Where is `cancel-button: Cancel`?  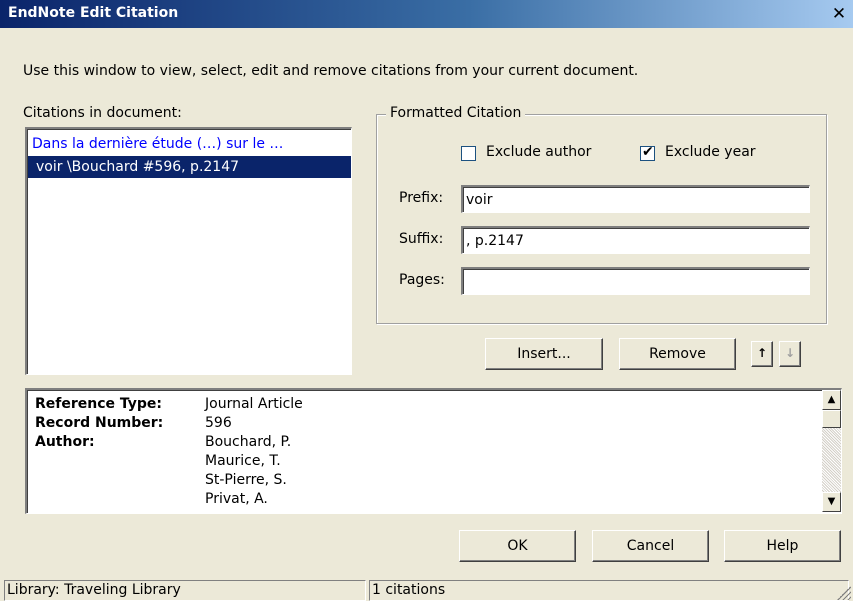
cancel-button: Cancel is located at coordinates (650, 546).